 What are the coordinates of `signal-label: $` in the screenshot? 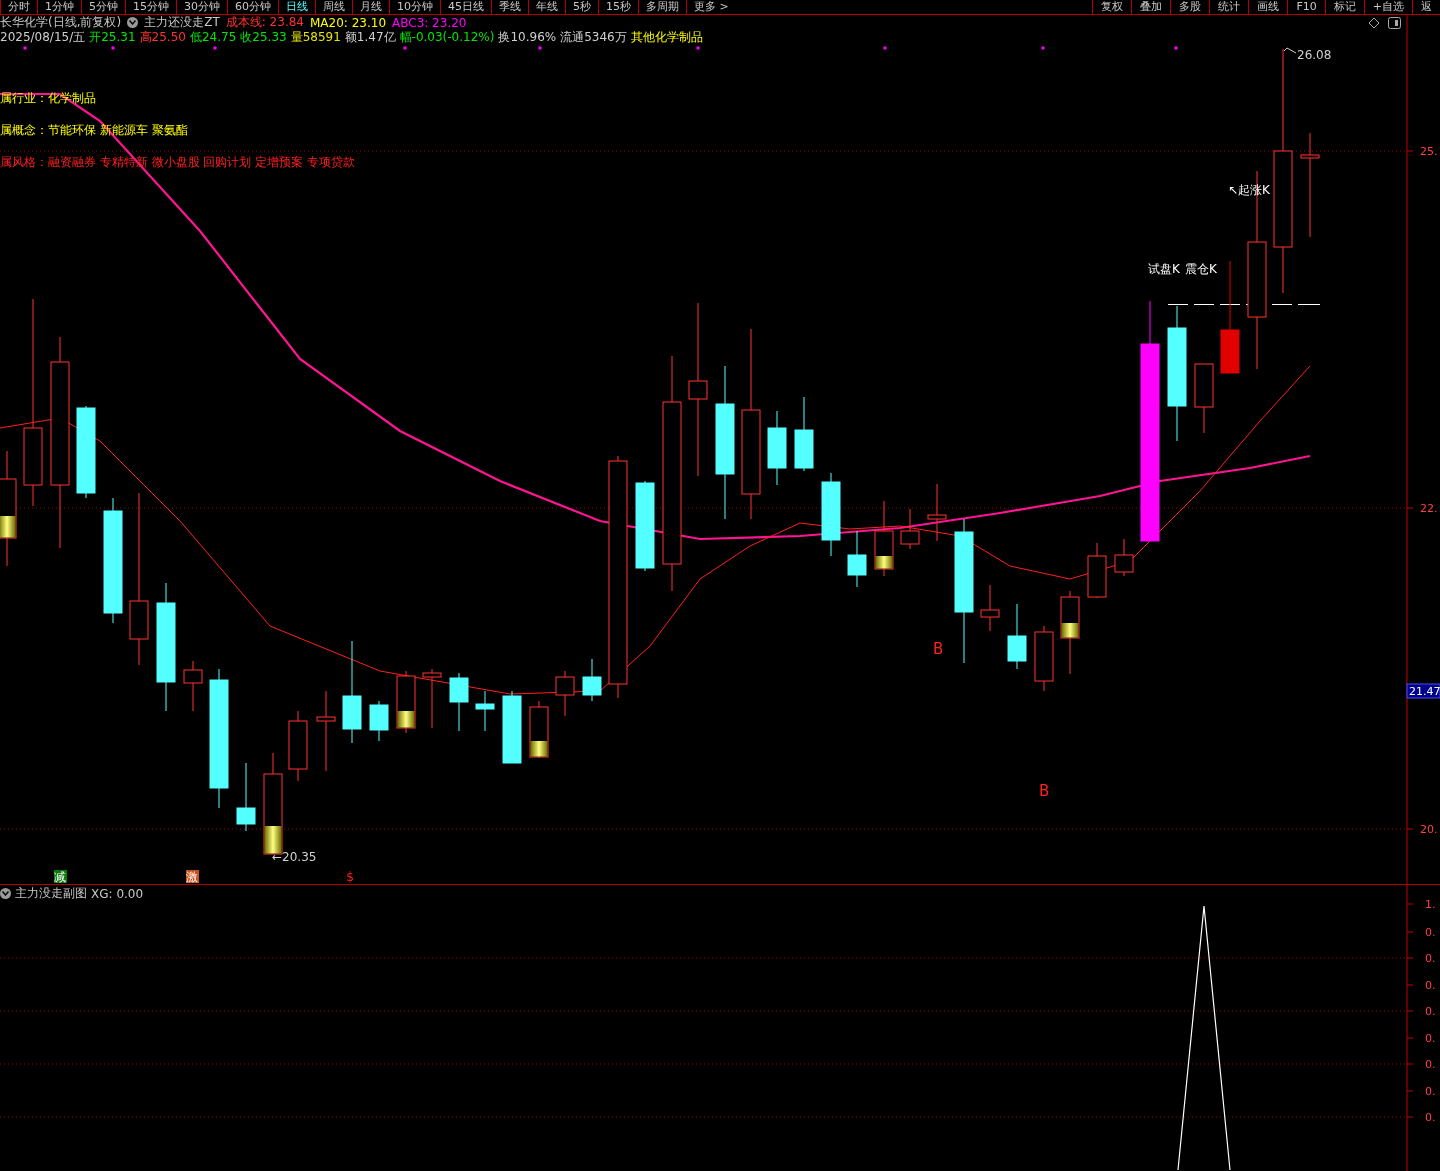 It's located at (350, 877).